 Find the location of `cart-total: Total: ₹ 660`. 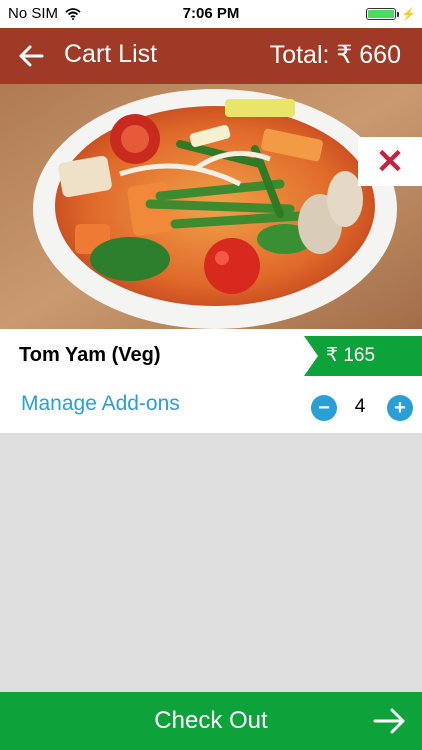

cart-total: Total: ₹ 660 is located at coordinates (335, 55).